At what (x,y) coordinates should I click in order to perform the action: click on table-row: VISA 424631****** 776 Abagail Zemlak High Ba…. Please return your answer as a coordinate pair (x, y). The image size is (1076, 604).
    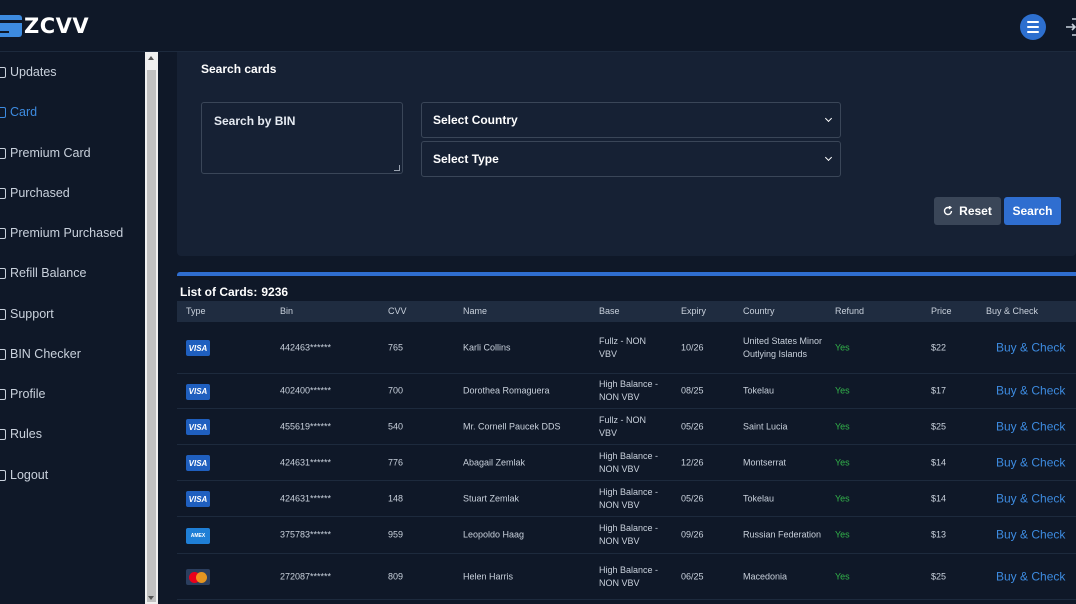
    Looking at the image, I should click on (626, 463).